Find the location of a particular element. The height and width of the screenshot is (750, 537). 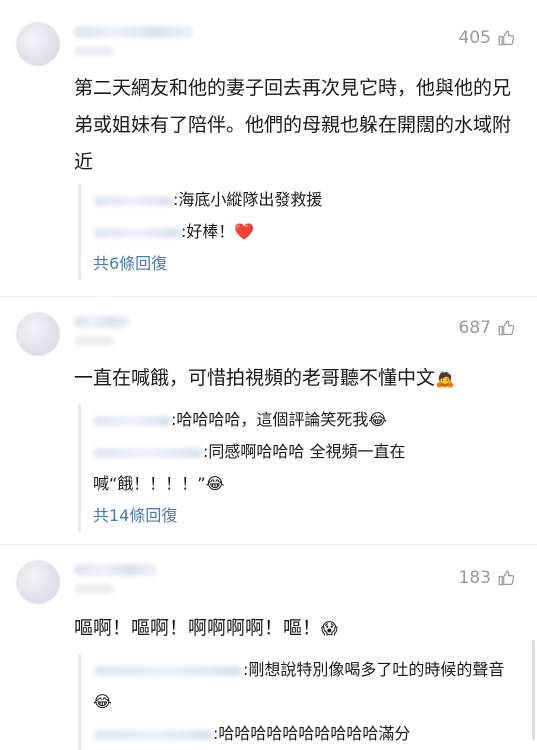

like-button: 687 is located at coordinates (487, 328).